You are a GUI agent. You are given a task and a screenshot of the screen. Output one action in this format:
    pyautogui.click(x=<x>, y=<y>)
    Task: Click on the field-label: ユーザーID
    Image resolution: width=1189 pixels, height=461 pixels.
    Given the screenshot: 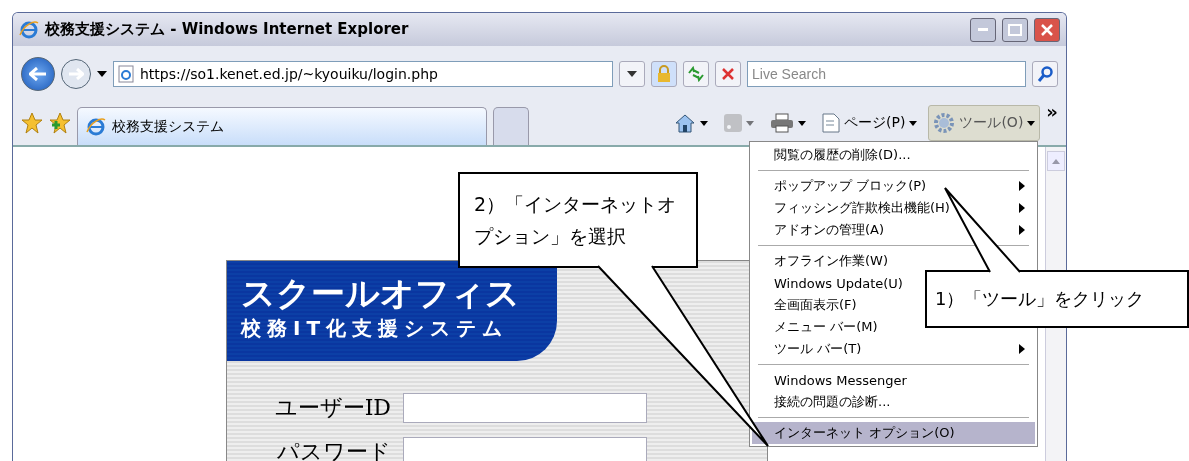 What is the action you would take?
    pyautogui.click(x=332, y=408)
    